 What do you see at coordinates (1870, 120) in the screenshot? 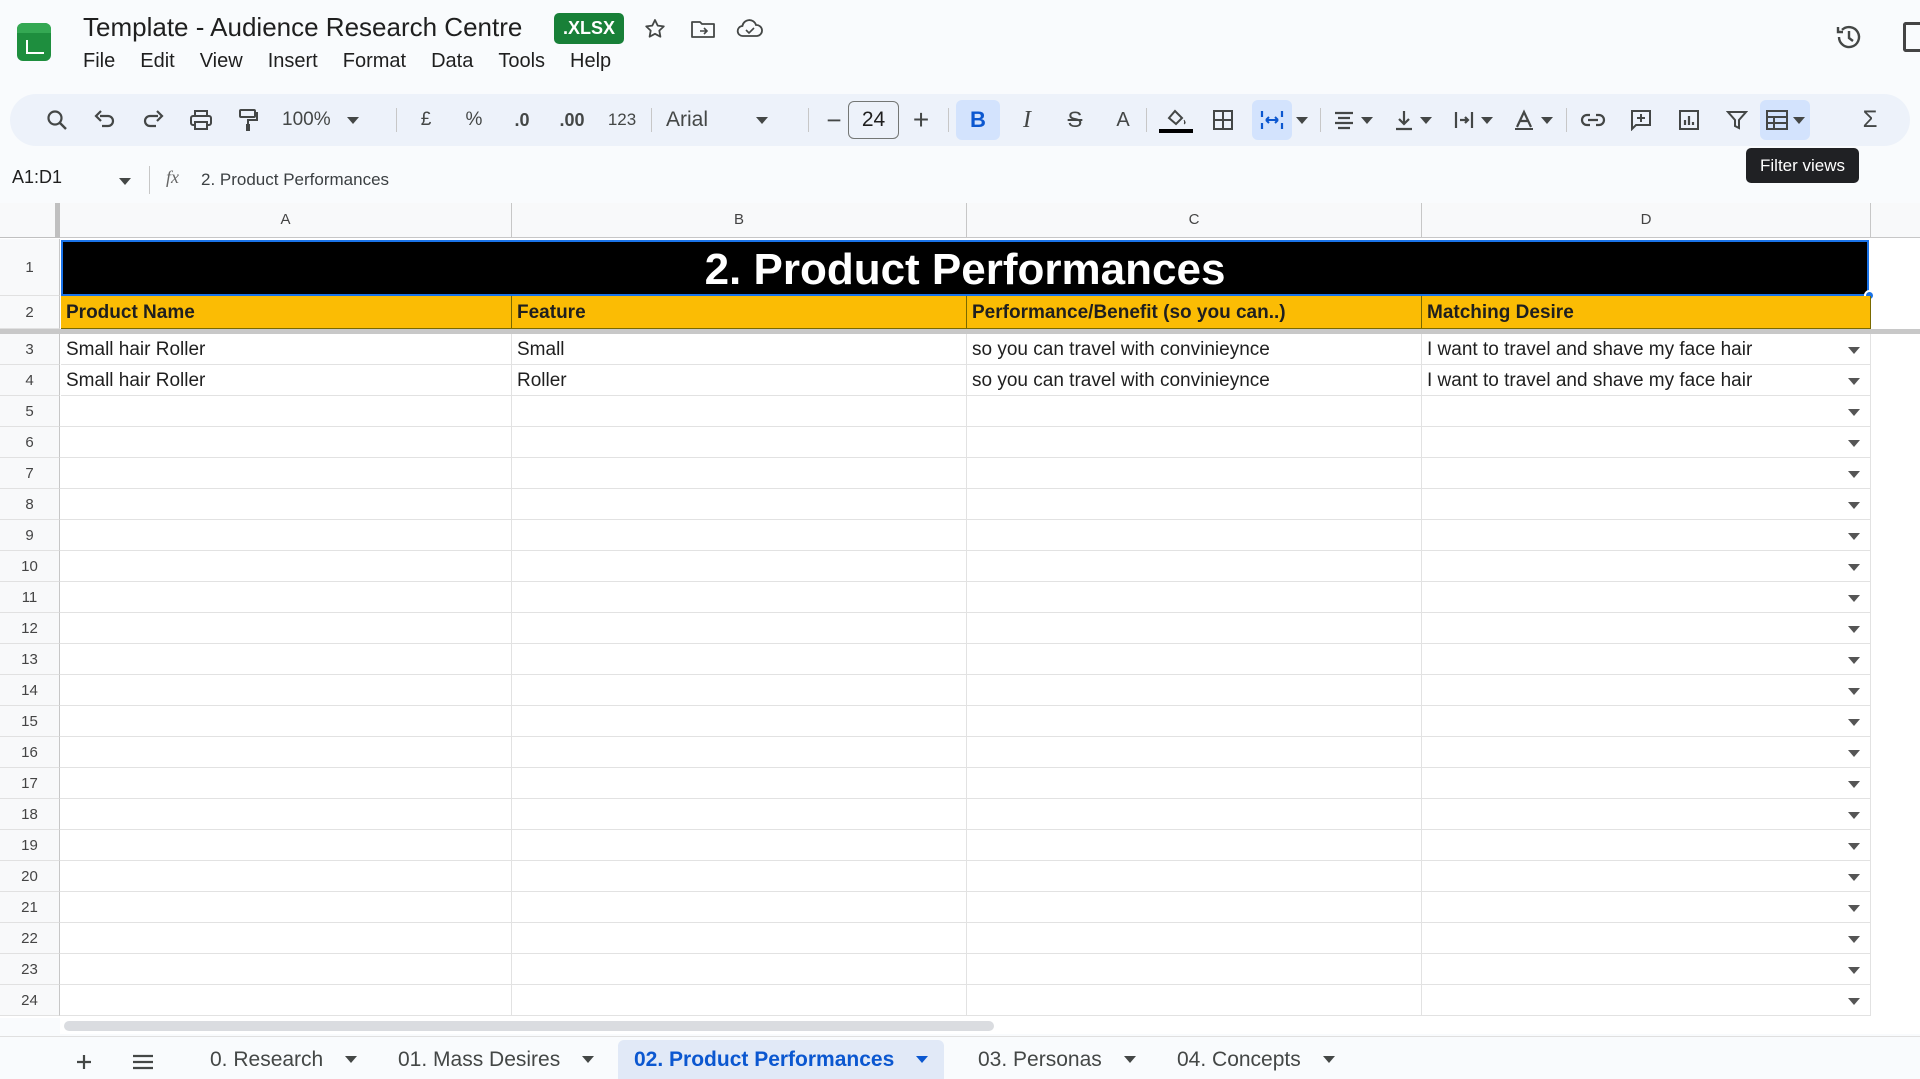
I see `functions-icon: Σ` at bounding box center [1870, 120].